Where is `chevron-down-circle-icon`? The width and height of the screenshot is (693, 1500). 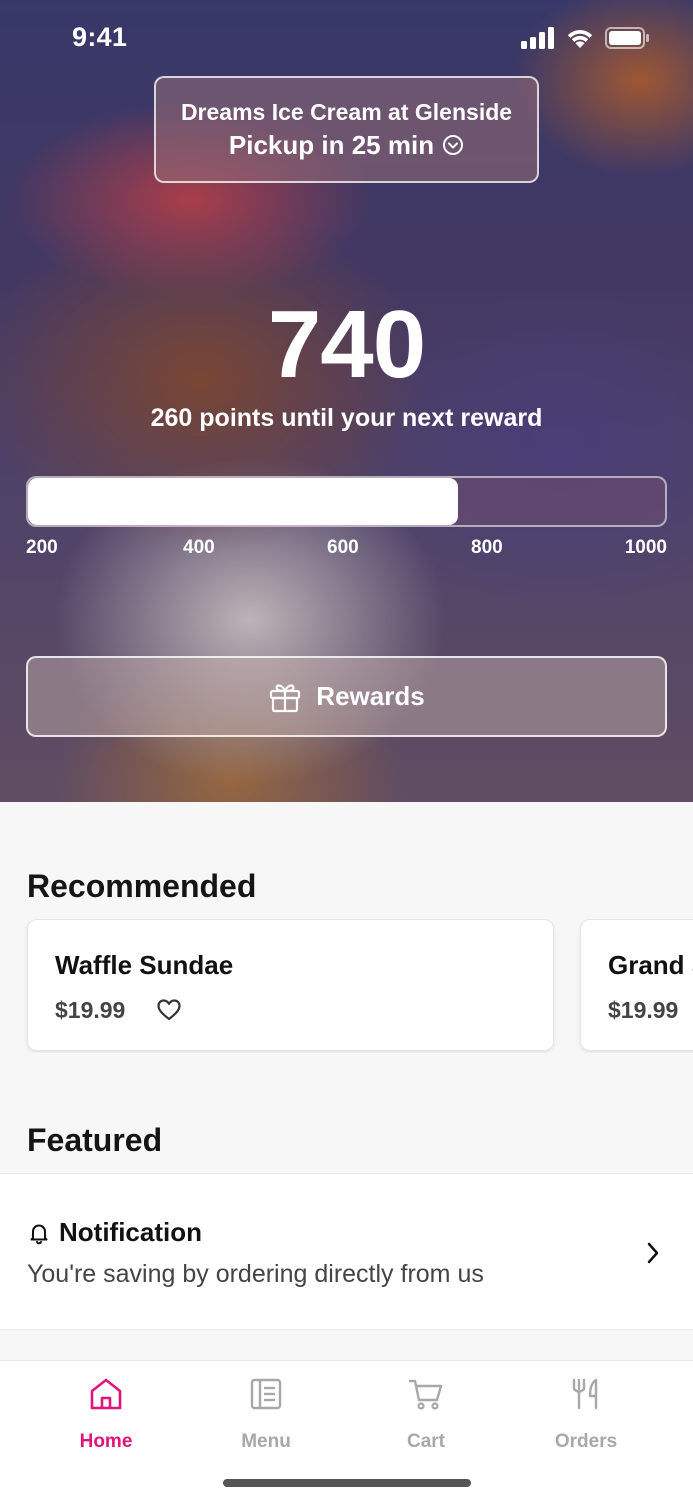
chevron-down-circle-icon is located at coordinates (453, 145).